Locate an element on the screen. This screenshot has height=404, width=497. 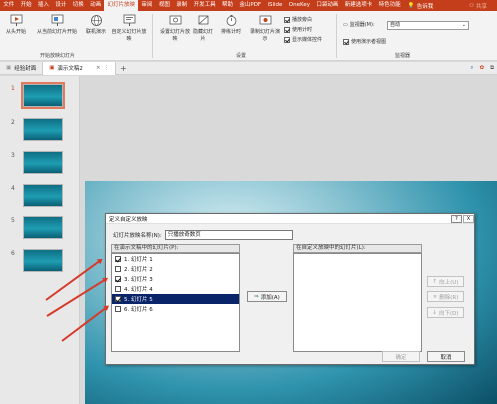
monitor-dropdown: 自动 ⌄ is located at coordinates (428, 25).